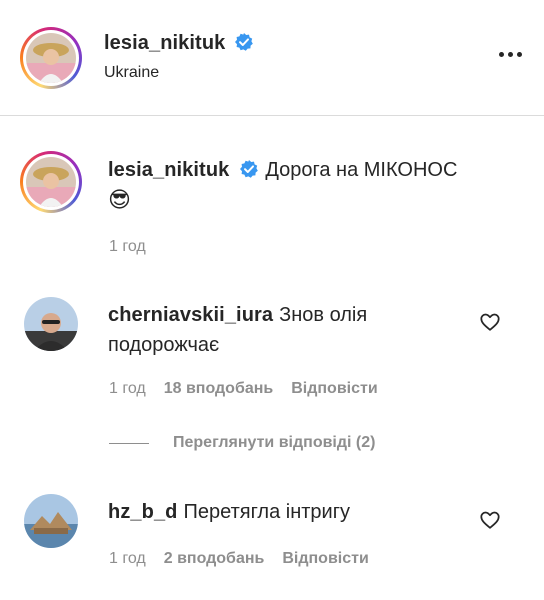  Describe the element at coordinates (501, 54) in the screenshot. I see `more-options-icon` at that location.